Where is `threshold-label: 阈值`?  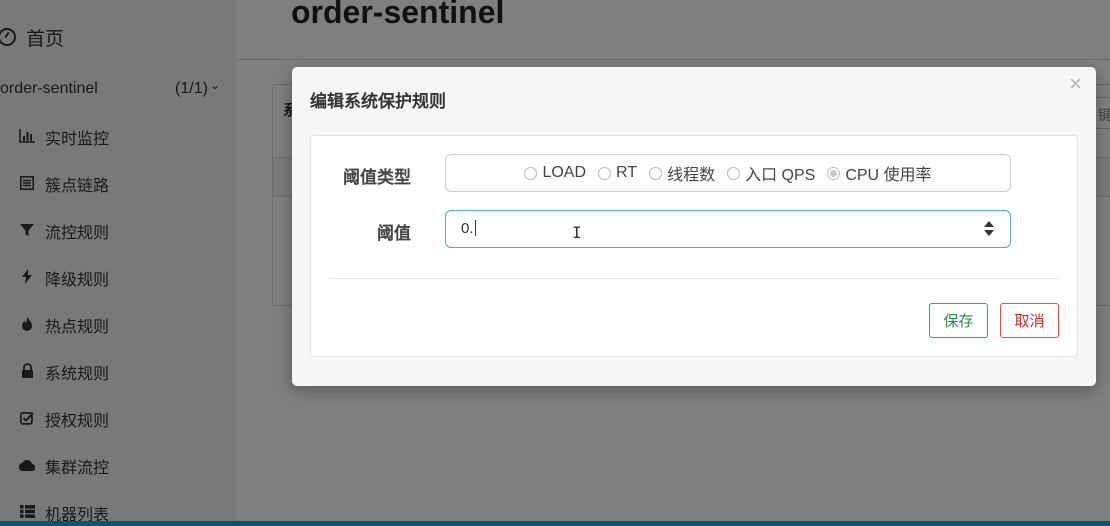 threshold-label: 阈值 is located at coordinates (394, 233).